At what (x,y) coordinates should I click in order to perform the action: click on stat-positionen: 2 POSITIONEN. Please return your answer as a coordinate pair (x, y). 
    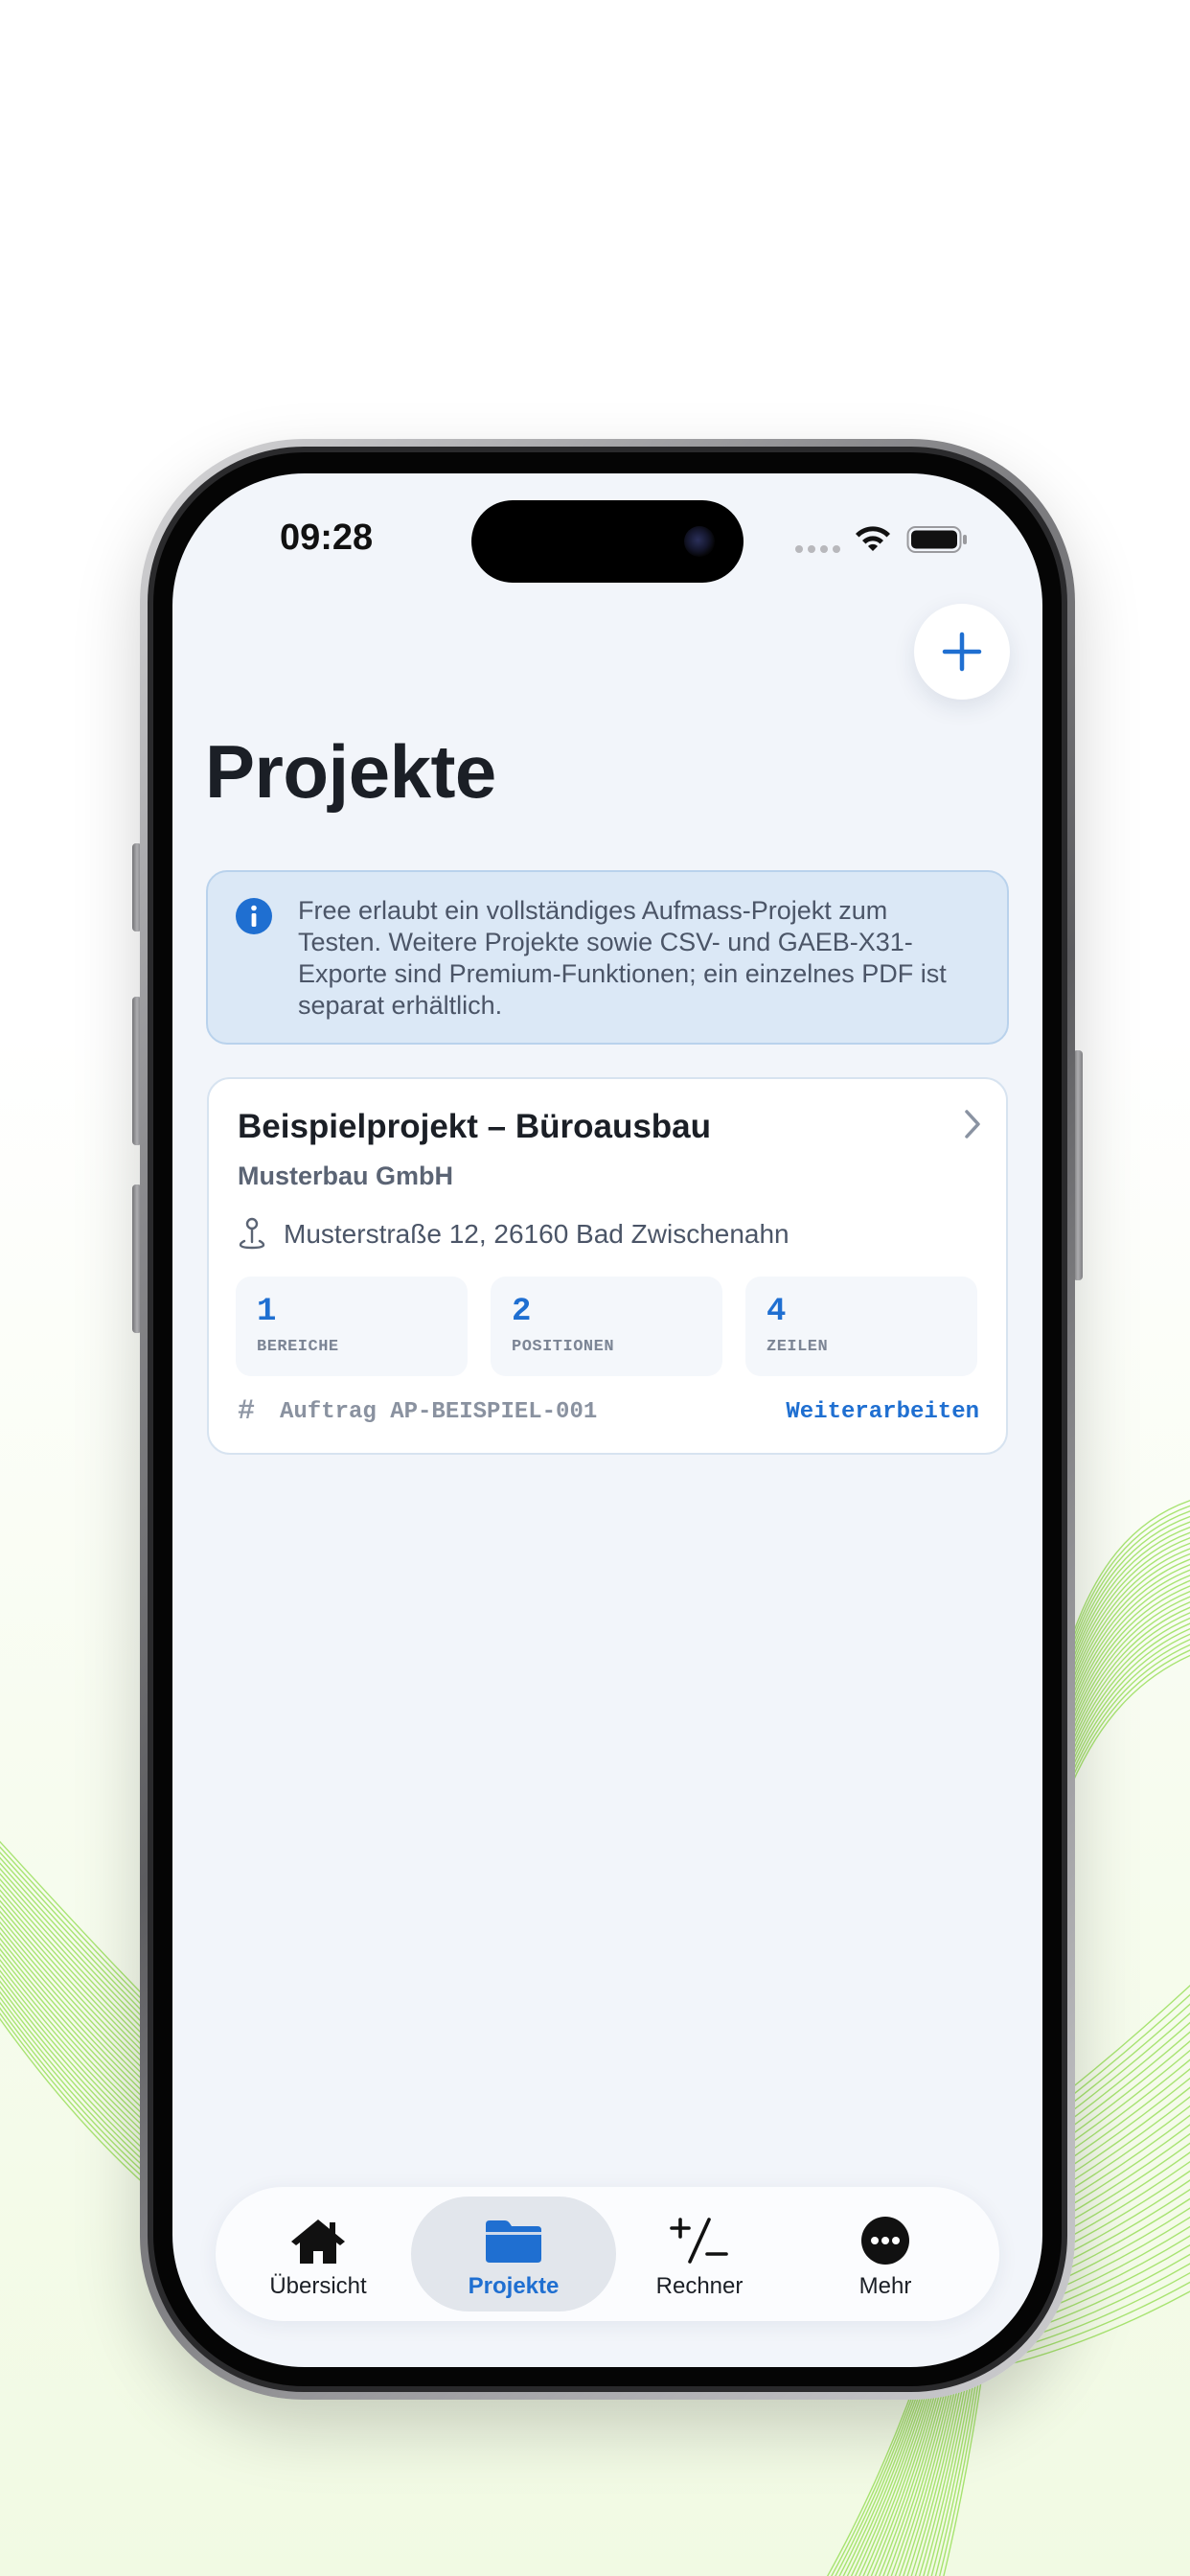
    Looking at the image, I should click on (606, 1326).